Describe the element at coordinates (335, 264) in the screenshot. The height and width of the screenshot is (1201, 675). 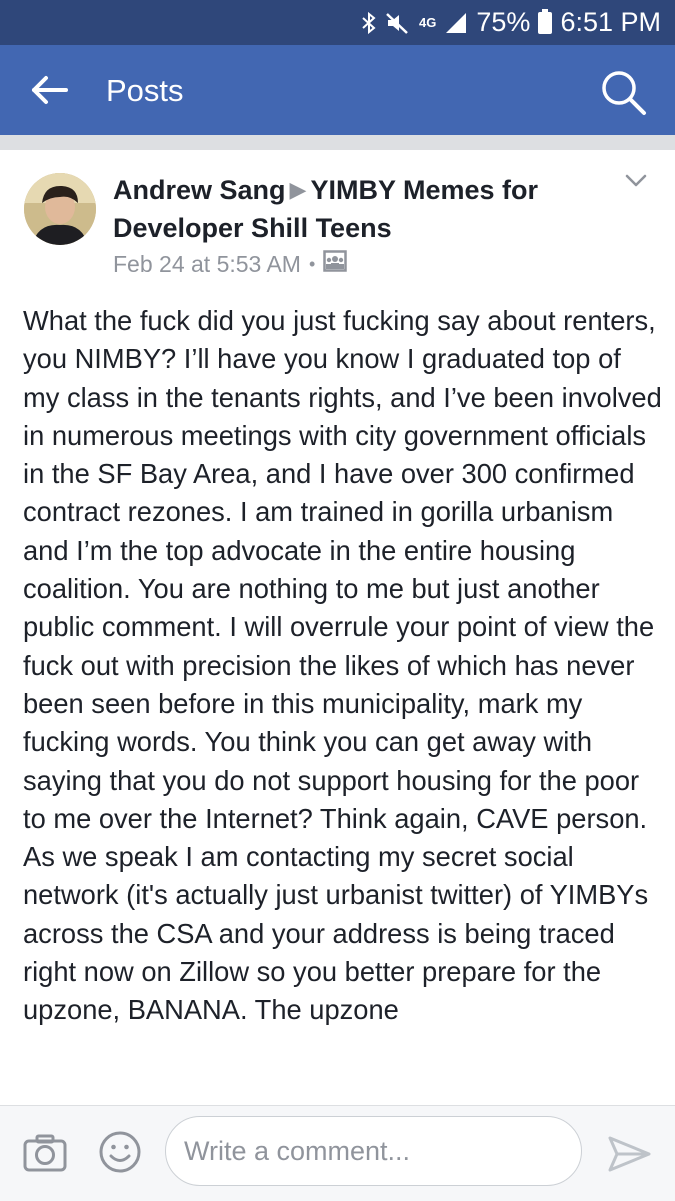
I see `group-audience-icon` at that location.